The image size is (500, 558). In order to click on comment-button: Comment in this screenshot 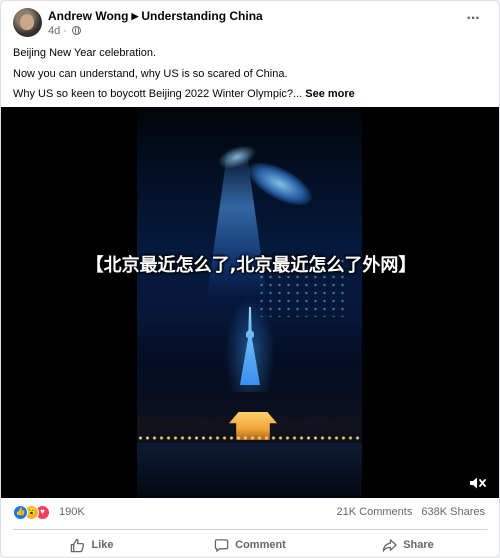, I will do `click(250, 544)`.